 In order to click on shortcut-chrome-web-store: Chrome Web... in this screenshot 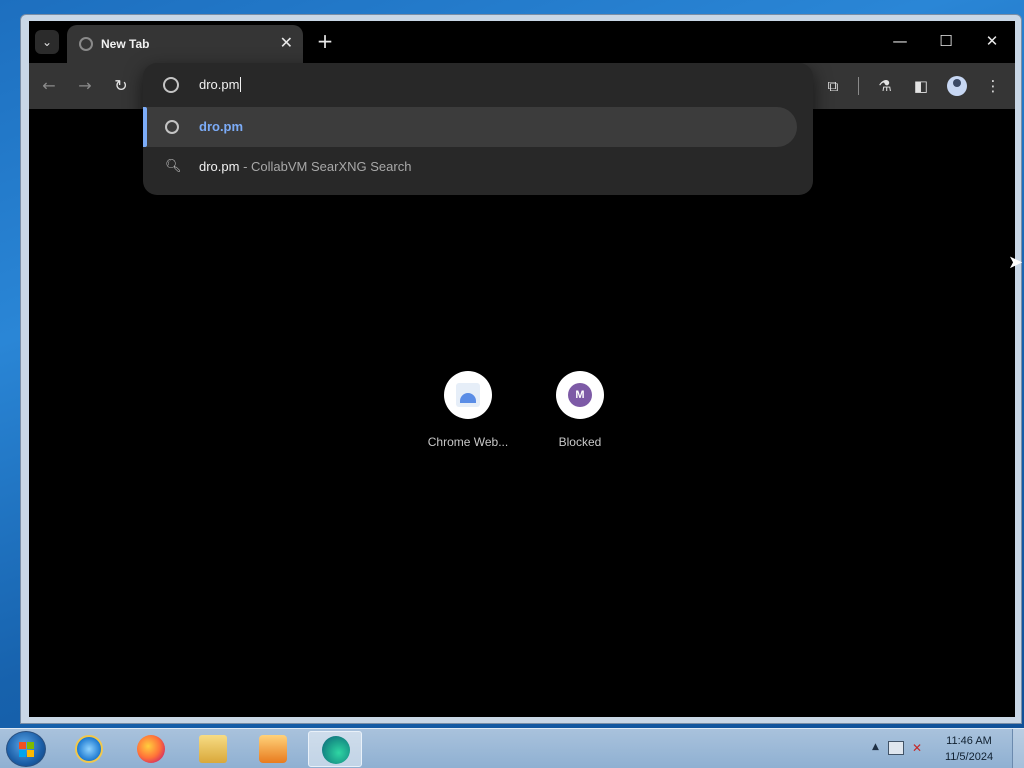, I will do `click(468, 410)`.